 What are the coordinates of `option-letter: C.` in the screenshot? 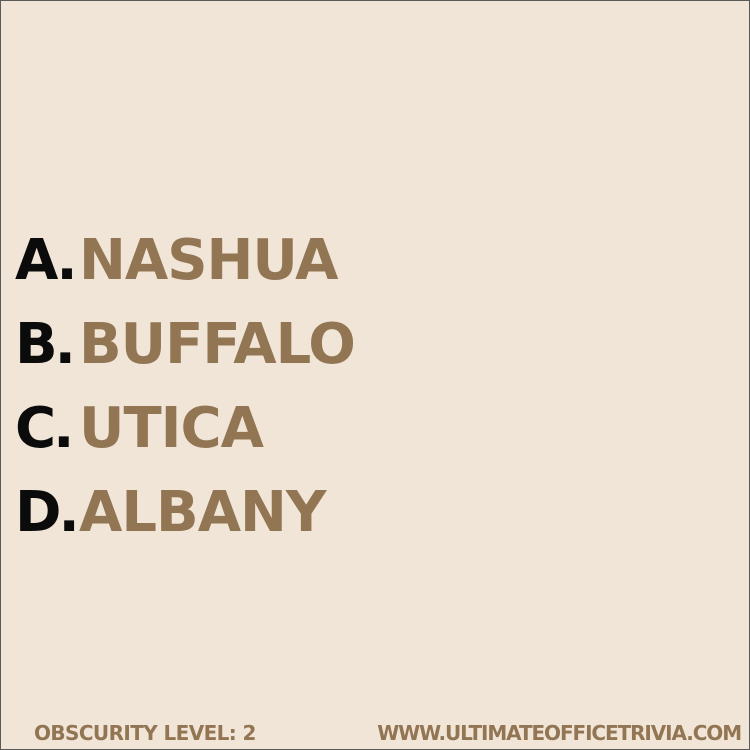 It's located at (44, 428).